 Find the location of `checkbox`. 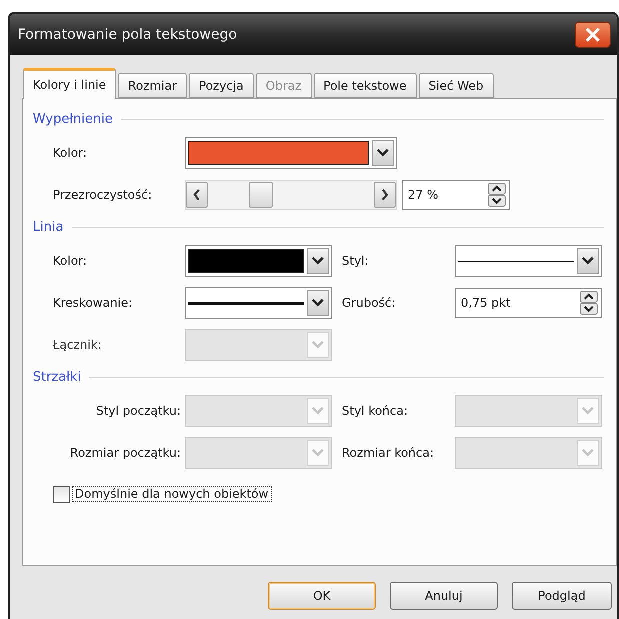

checkbox is located at coordinates (61, 494).